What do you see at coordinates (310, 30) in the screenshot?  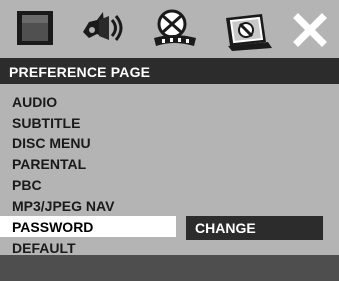 I see `close-icon` at bounding box center [310, 30].